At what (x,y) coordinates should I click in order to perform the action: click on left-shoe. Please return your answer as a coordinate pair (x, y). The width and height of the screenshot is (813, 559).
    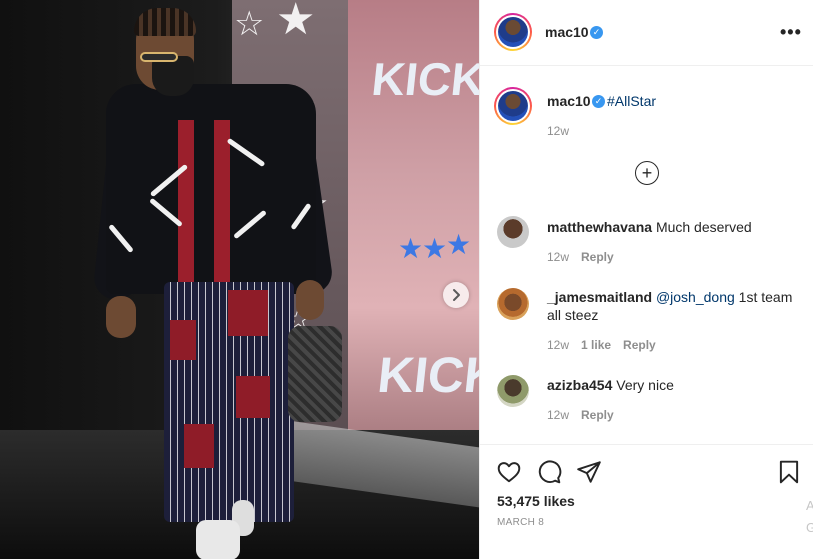
    Looking at the image, I should click on (218, 539).